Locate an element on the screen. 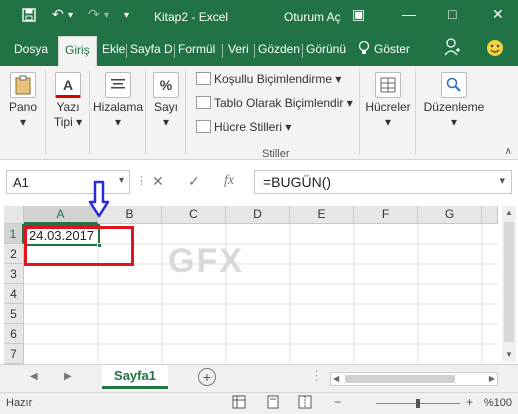 Image resolution: width=518 pixels, height=414 pixels. highlight-box is located at coordinates (79, 246).